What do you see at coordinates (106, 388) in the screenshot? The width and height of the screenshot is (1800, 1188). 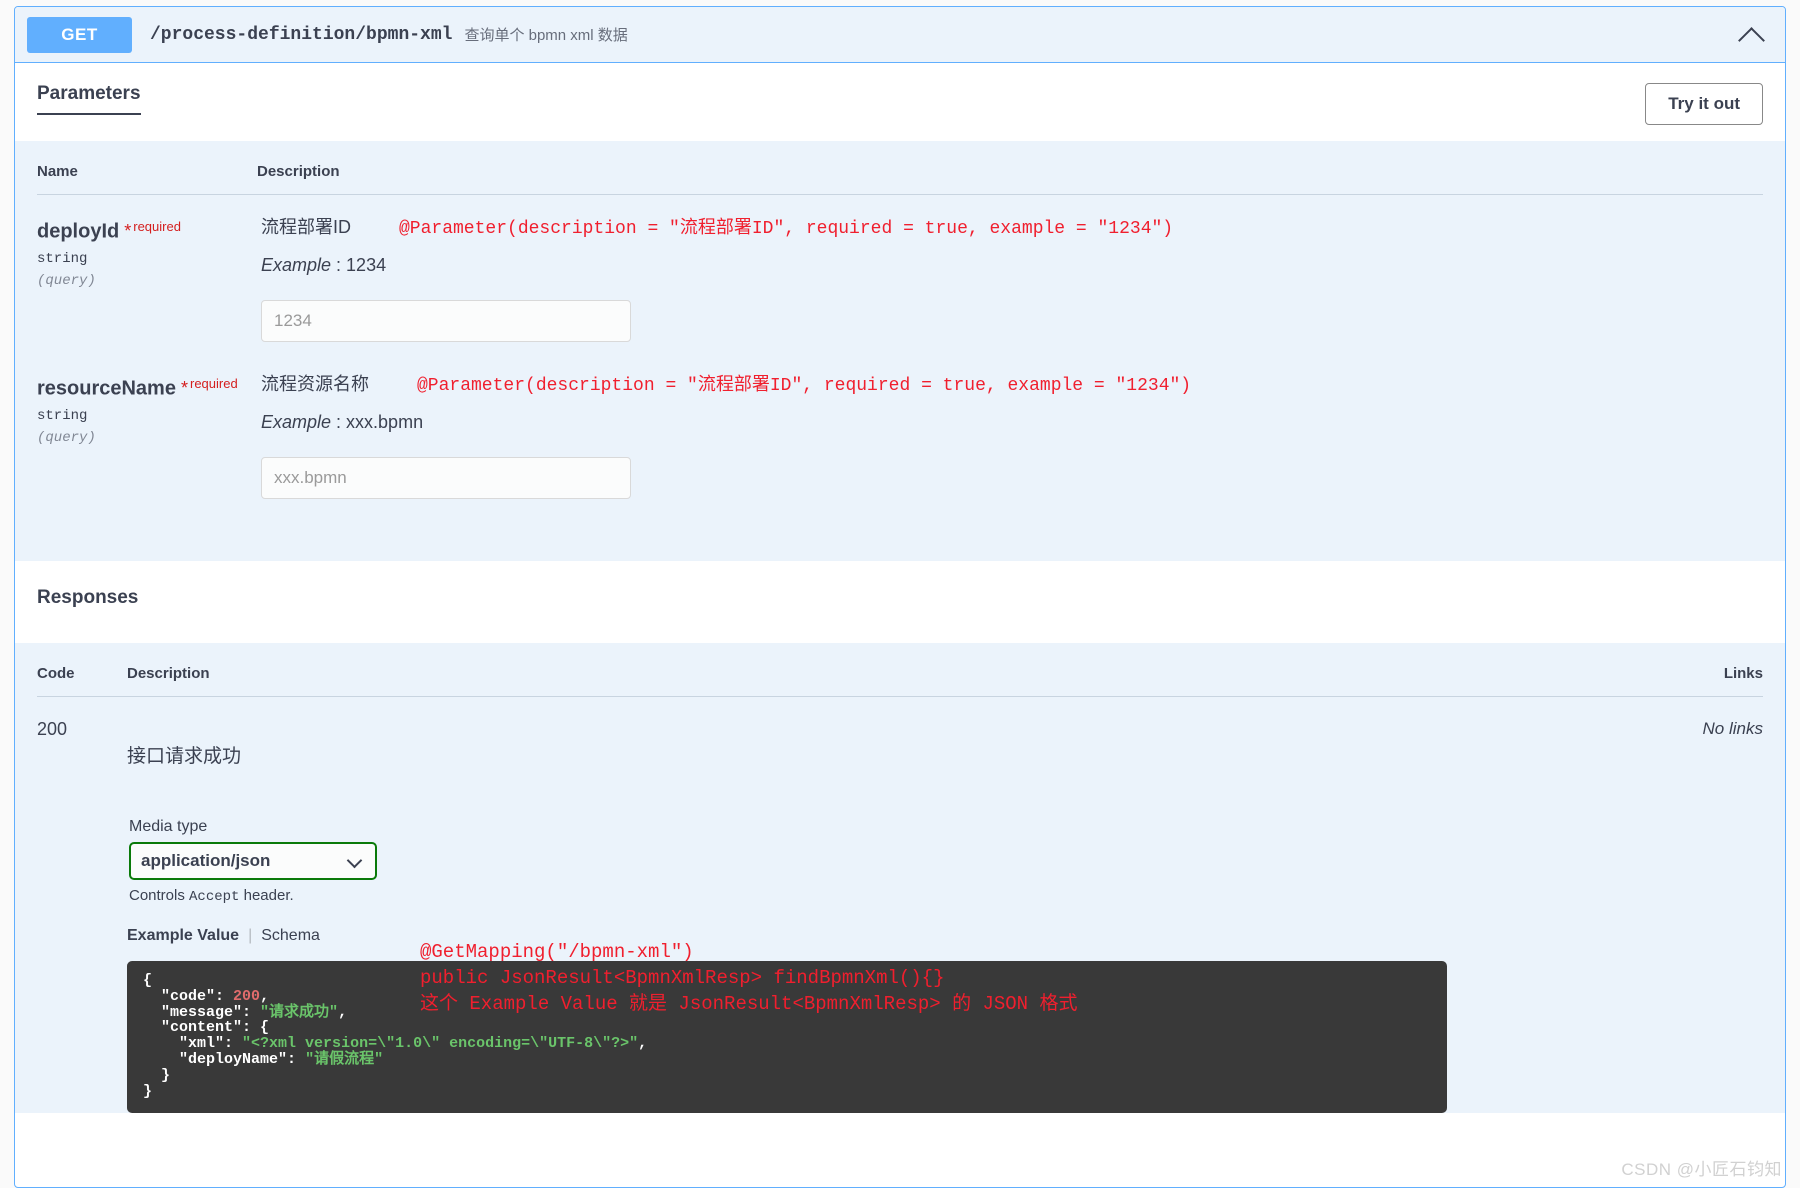 I see `parameter-name: resourceName` at bounding box center [106, 388].